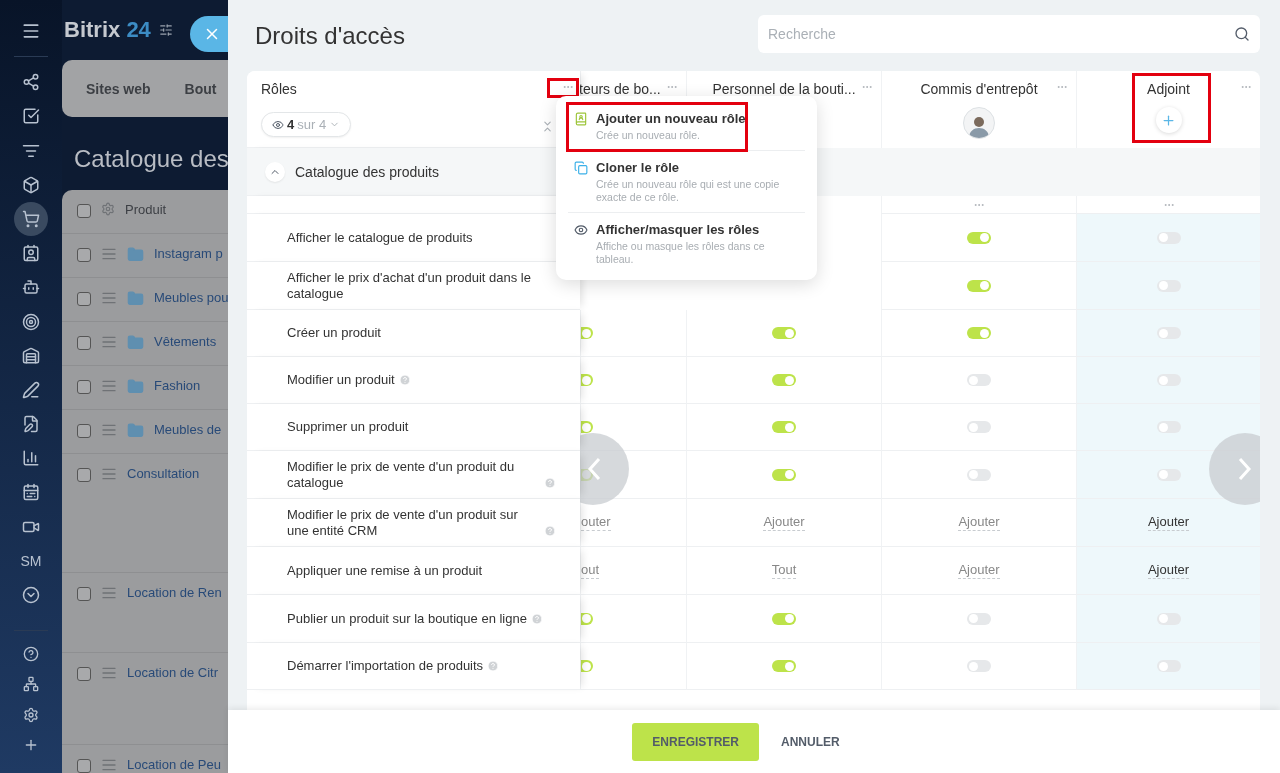 The image size is (1280, 773). What do you see at coordinates (279, 89) in the screenshot?
I see `column-header: Rôles` at bounding box center [279, 89].